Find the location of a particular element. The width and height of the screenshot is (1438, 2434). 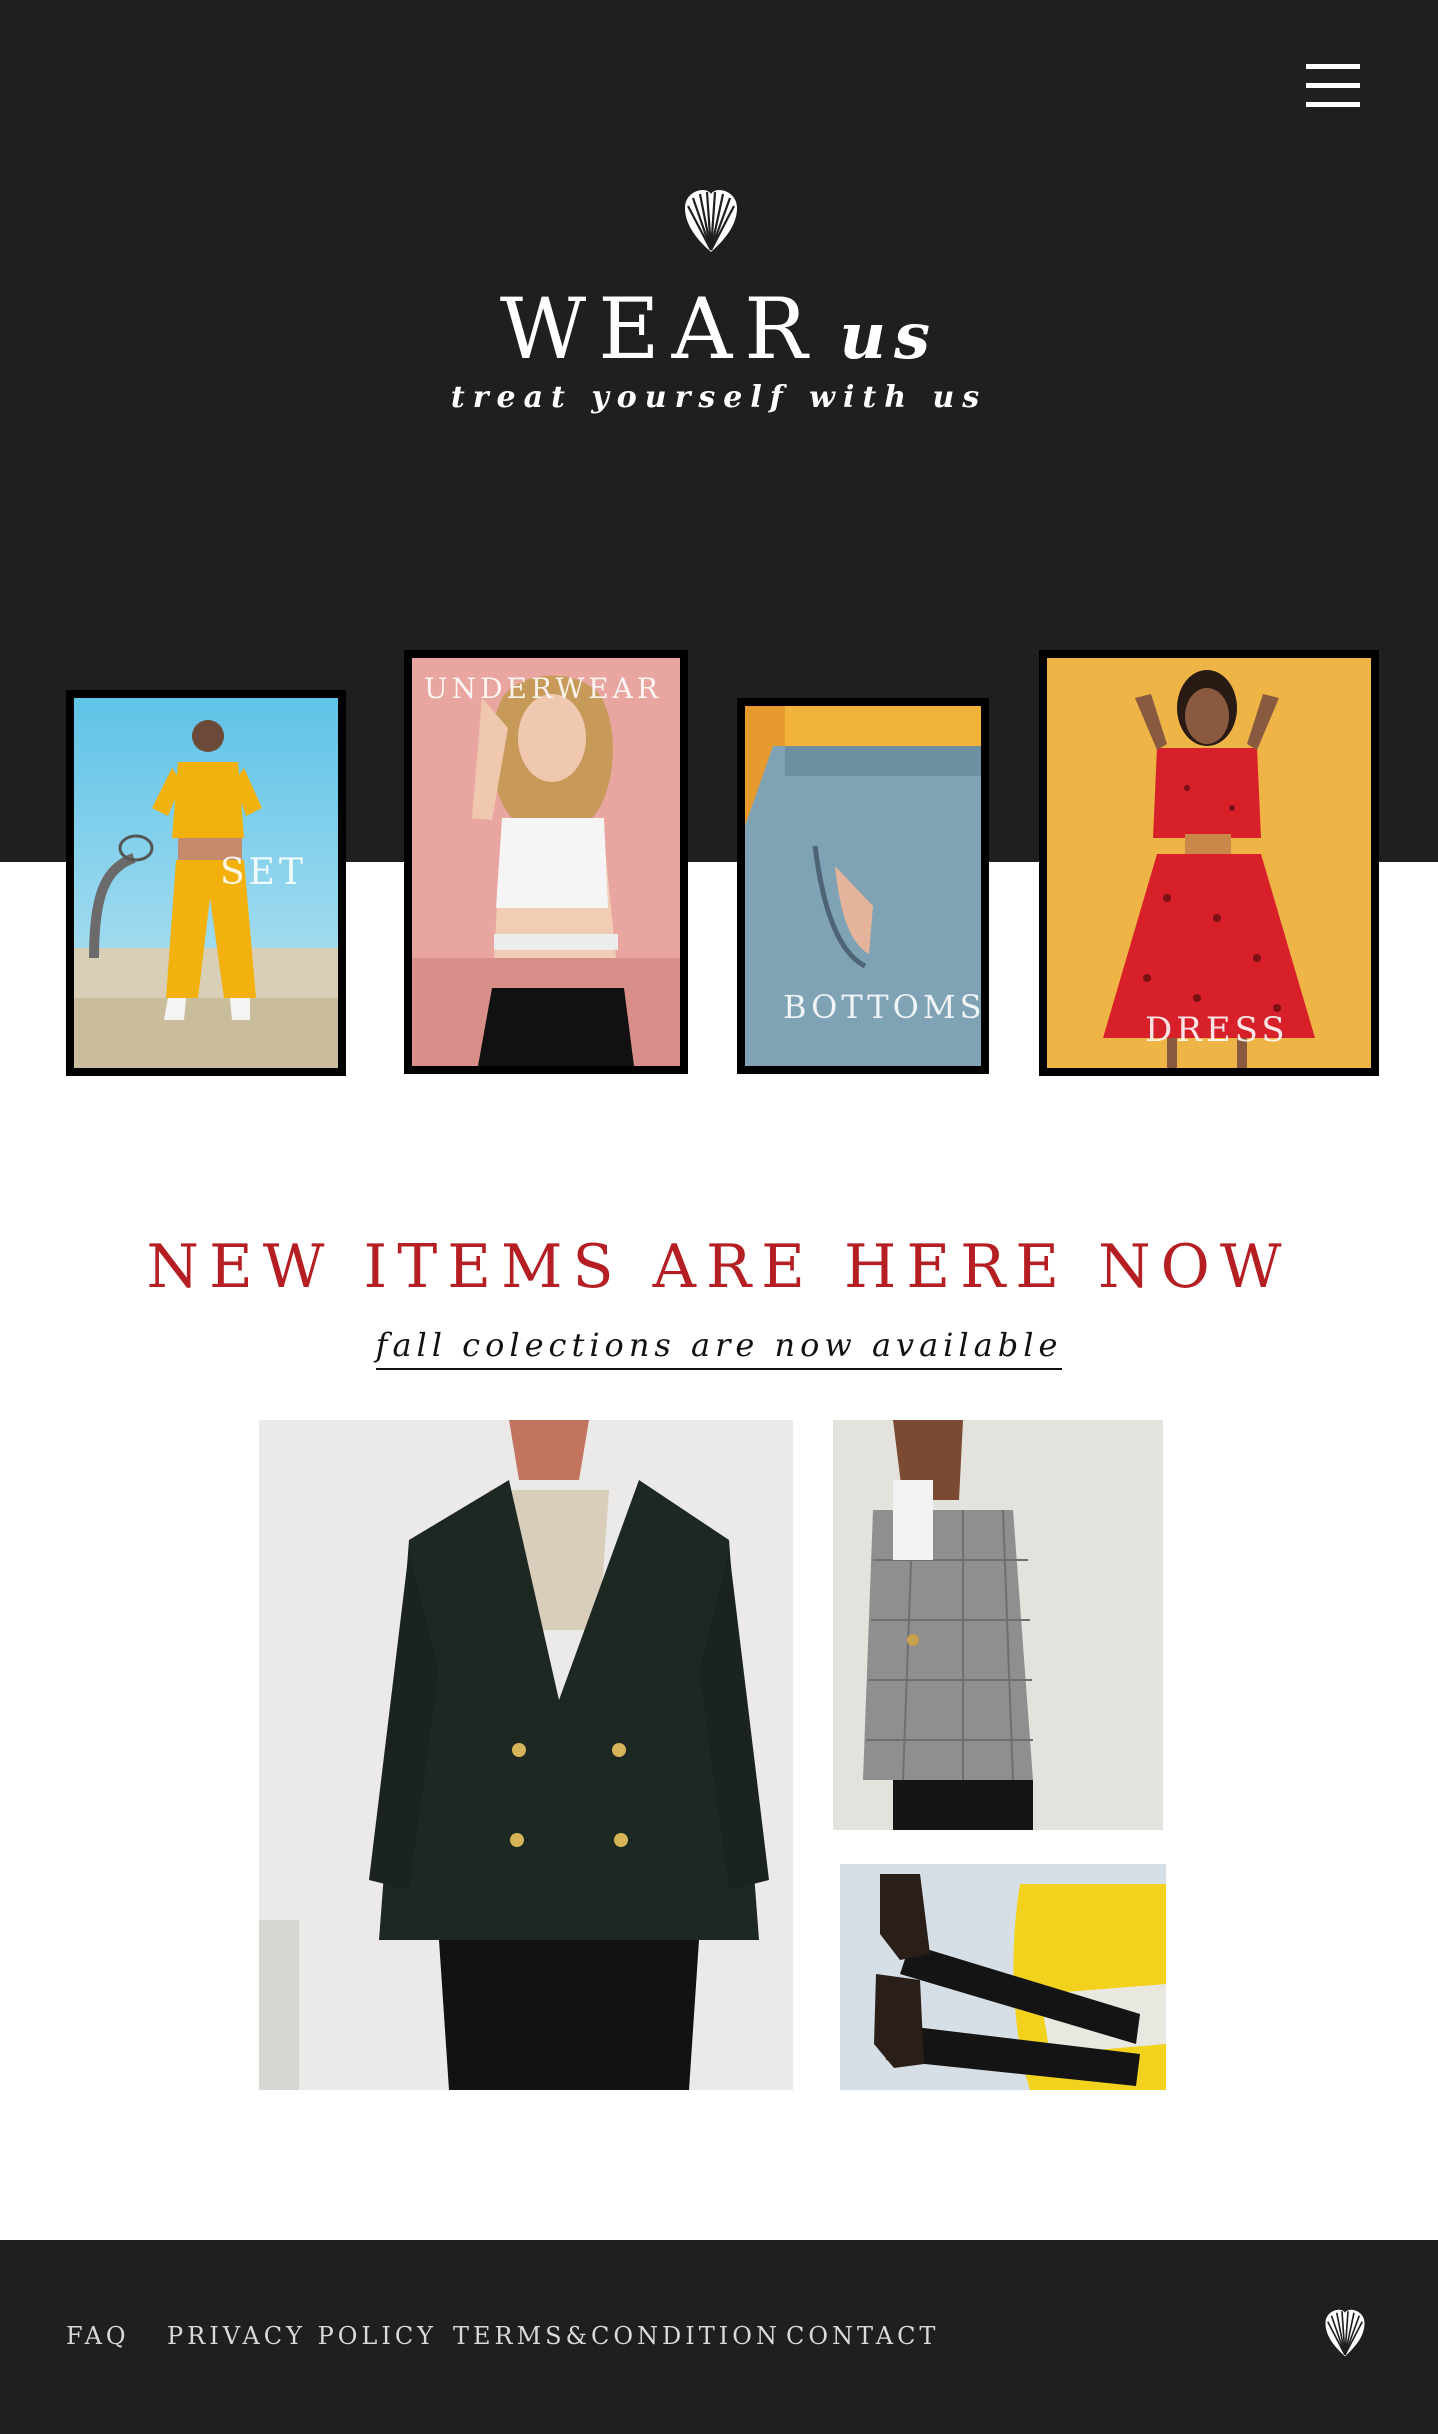

new-items-subtitle-wrap: fall colections are now available is located at coordinates (719, 1348).